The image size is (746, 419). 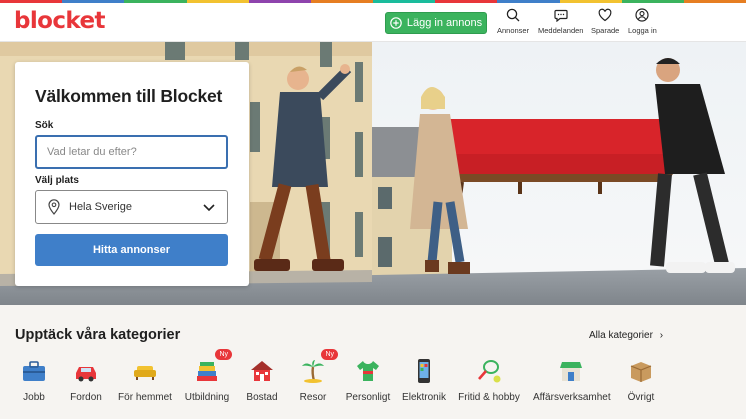 What do you see at coordinates (605, 30) in the screenshot?
I see `nav-label: Sparade` at bounding box center [605, 30].